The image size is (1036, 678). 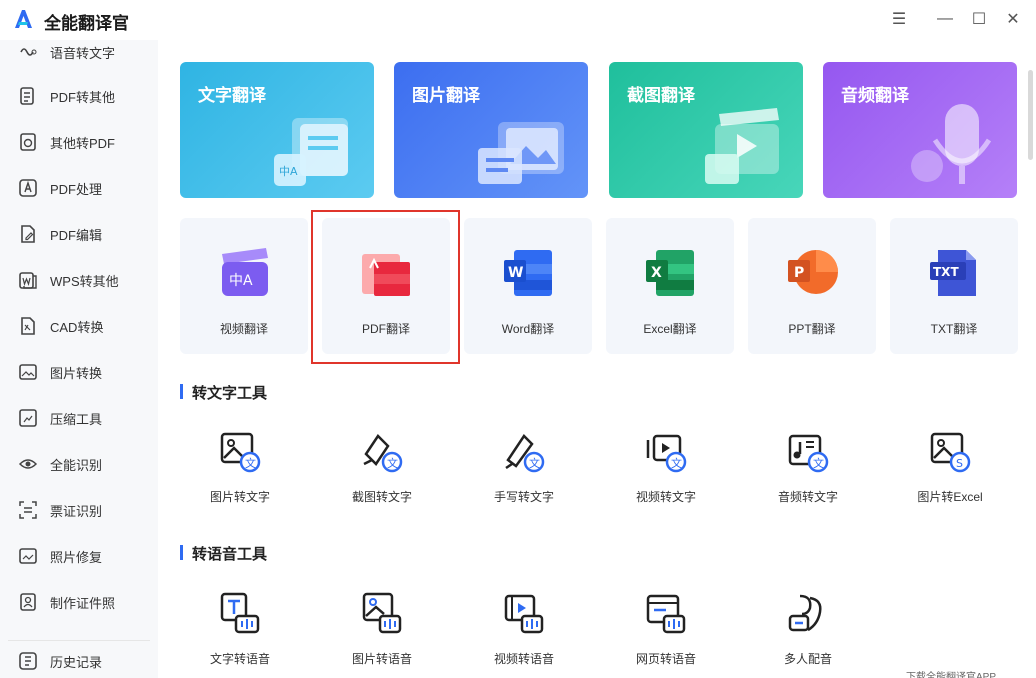 I want to click on tool-image-to-text: 文 图片转文字, so click(x=240, y=480).